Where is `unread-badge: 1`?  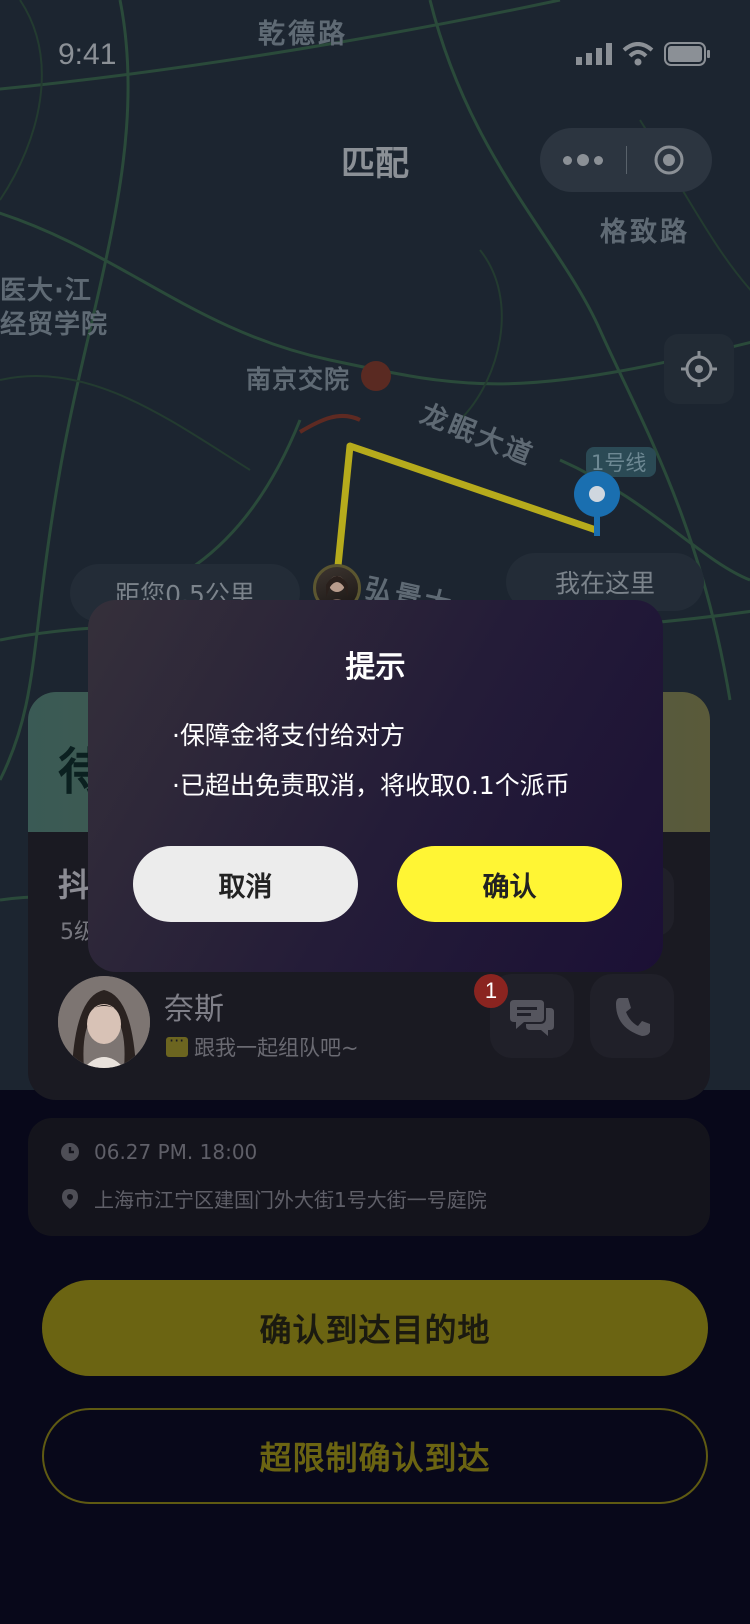
unread-badge: 1 is located at coordinates (491, 991).